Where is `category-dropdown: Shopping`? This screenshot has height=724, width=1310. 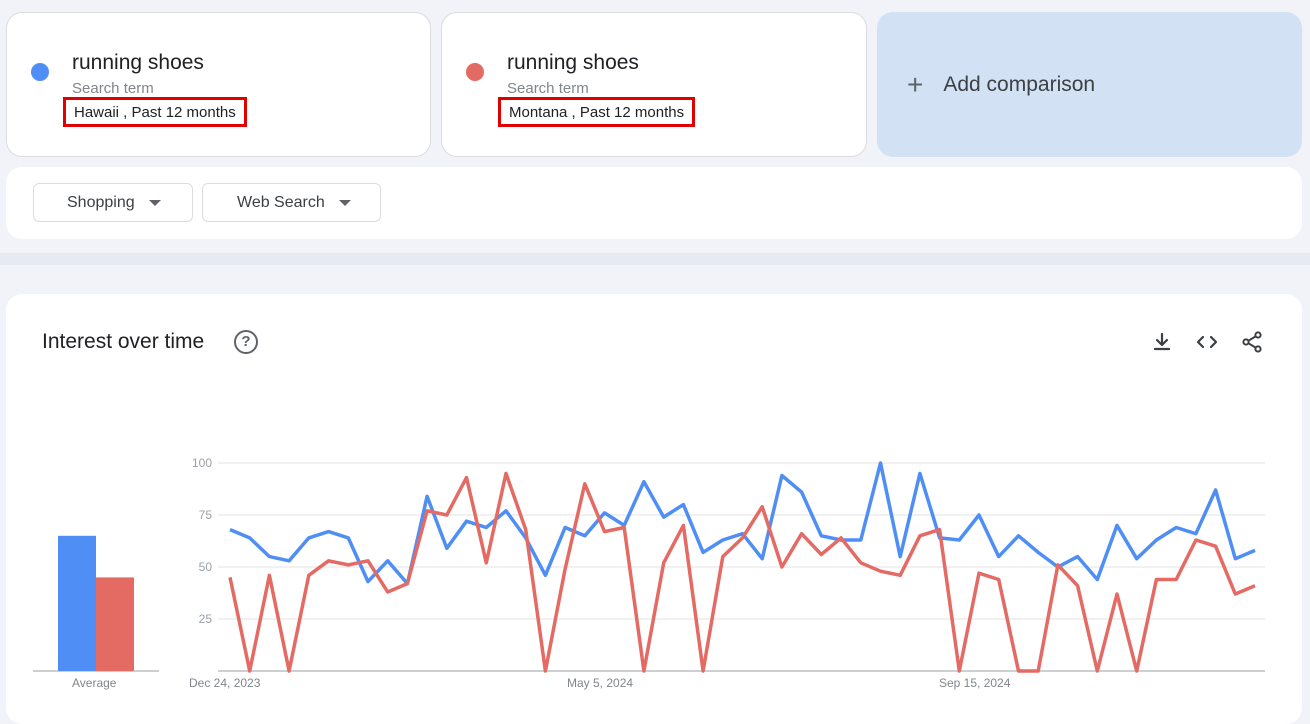
category-dropdown: Shopping is located at coordinates (113, 202).